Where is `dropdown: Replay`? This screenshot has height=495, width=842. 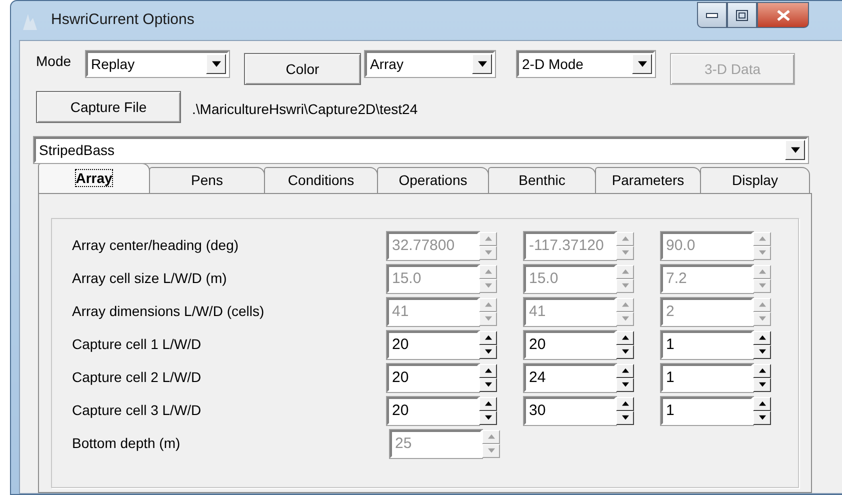 dropdown: Replay is located at coordinates (157, 64).